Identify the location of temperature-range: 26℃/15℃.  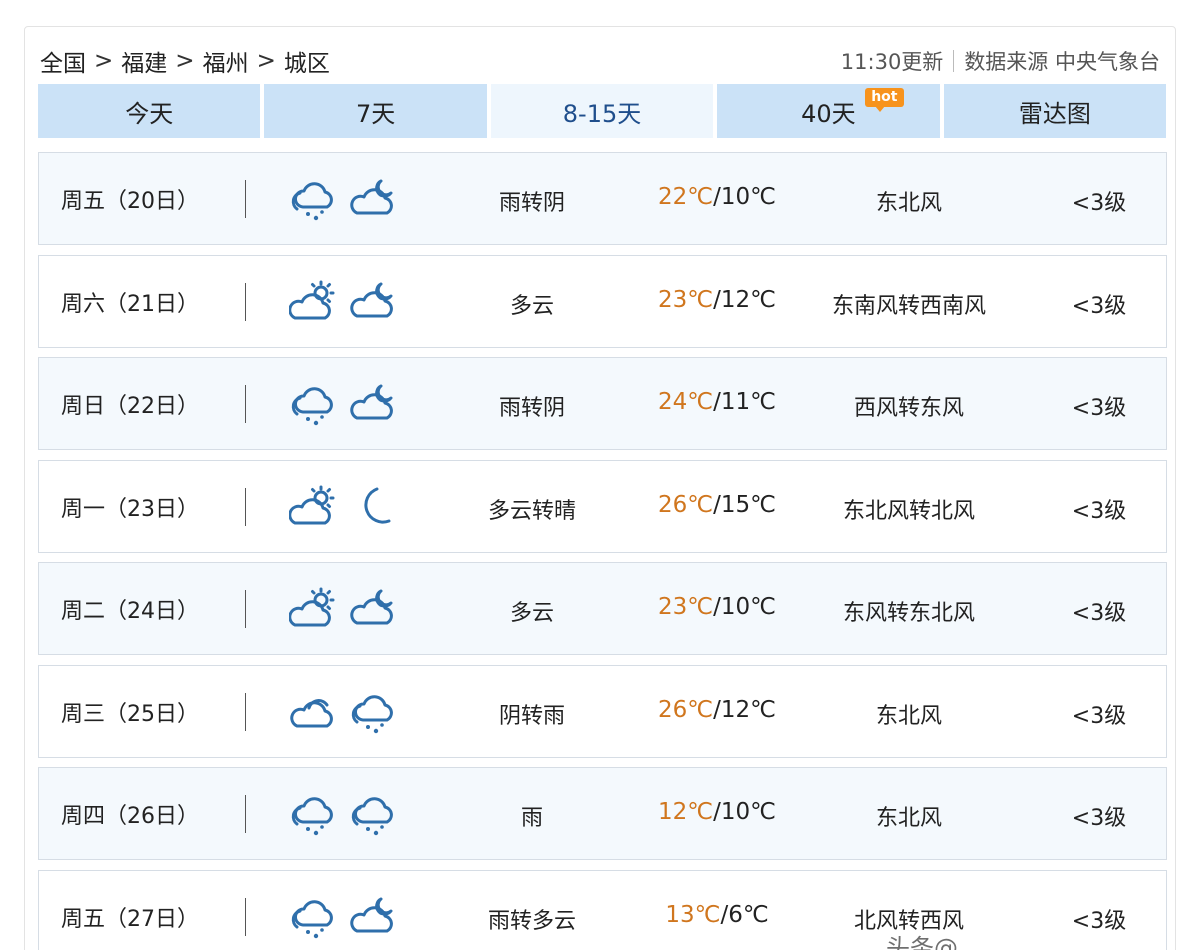
(717, 504).